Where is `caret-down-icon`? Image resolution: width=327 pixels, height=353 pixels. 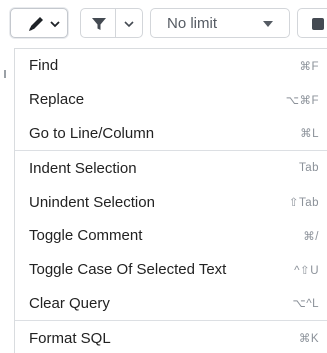 caret-down-icon is located at coordinates (268, 24).